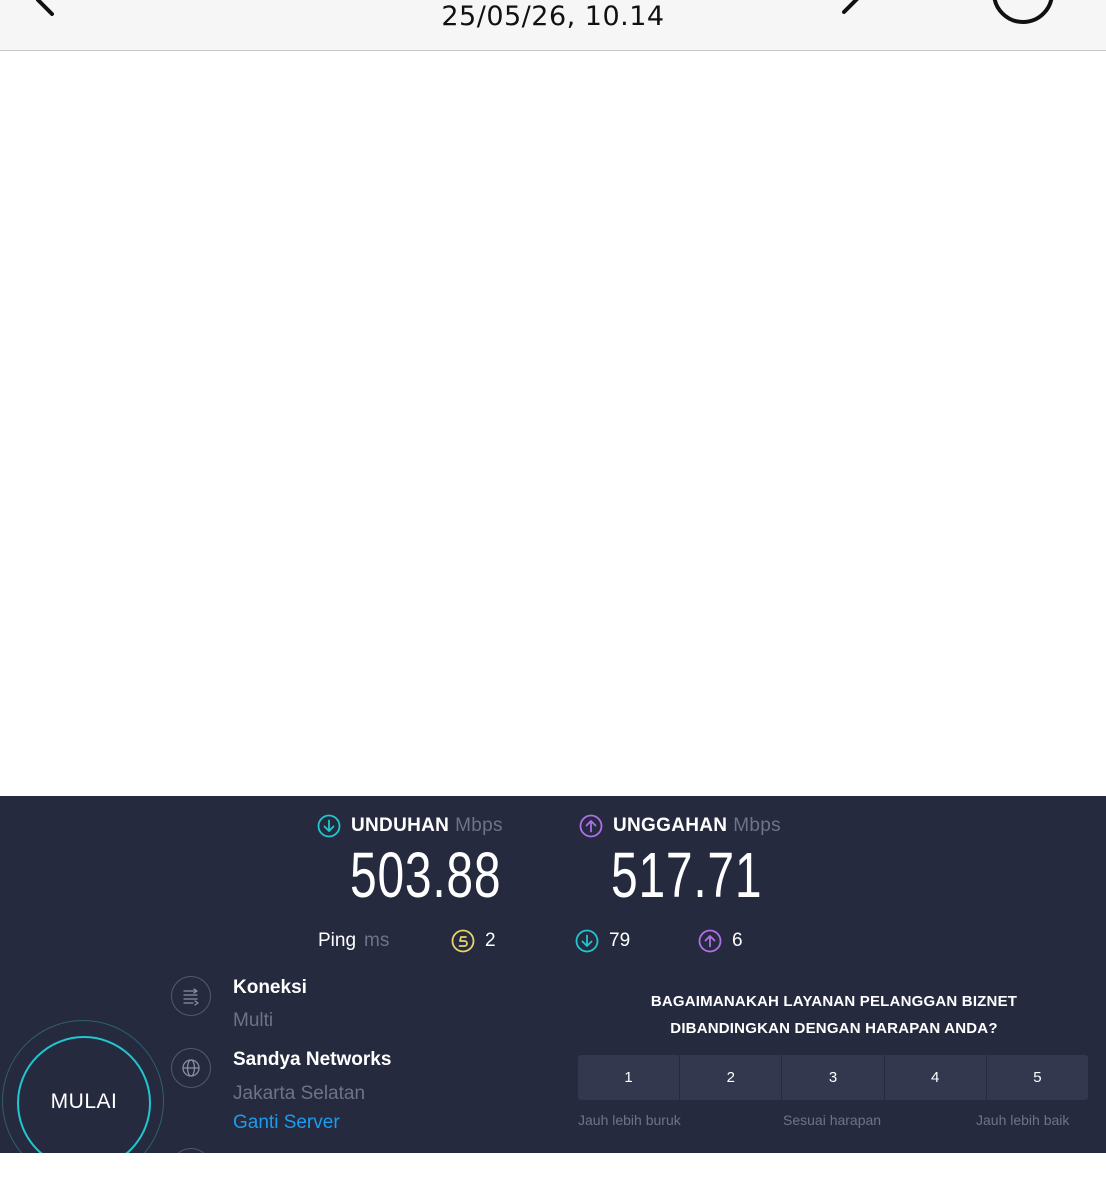  What do you see at coordinates (490, 940) in the screenshot?
I see `ping-idle-value: 2` at bounding box center [490, 940].